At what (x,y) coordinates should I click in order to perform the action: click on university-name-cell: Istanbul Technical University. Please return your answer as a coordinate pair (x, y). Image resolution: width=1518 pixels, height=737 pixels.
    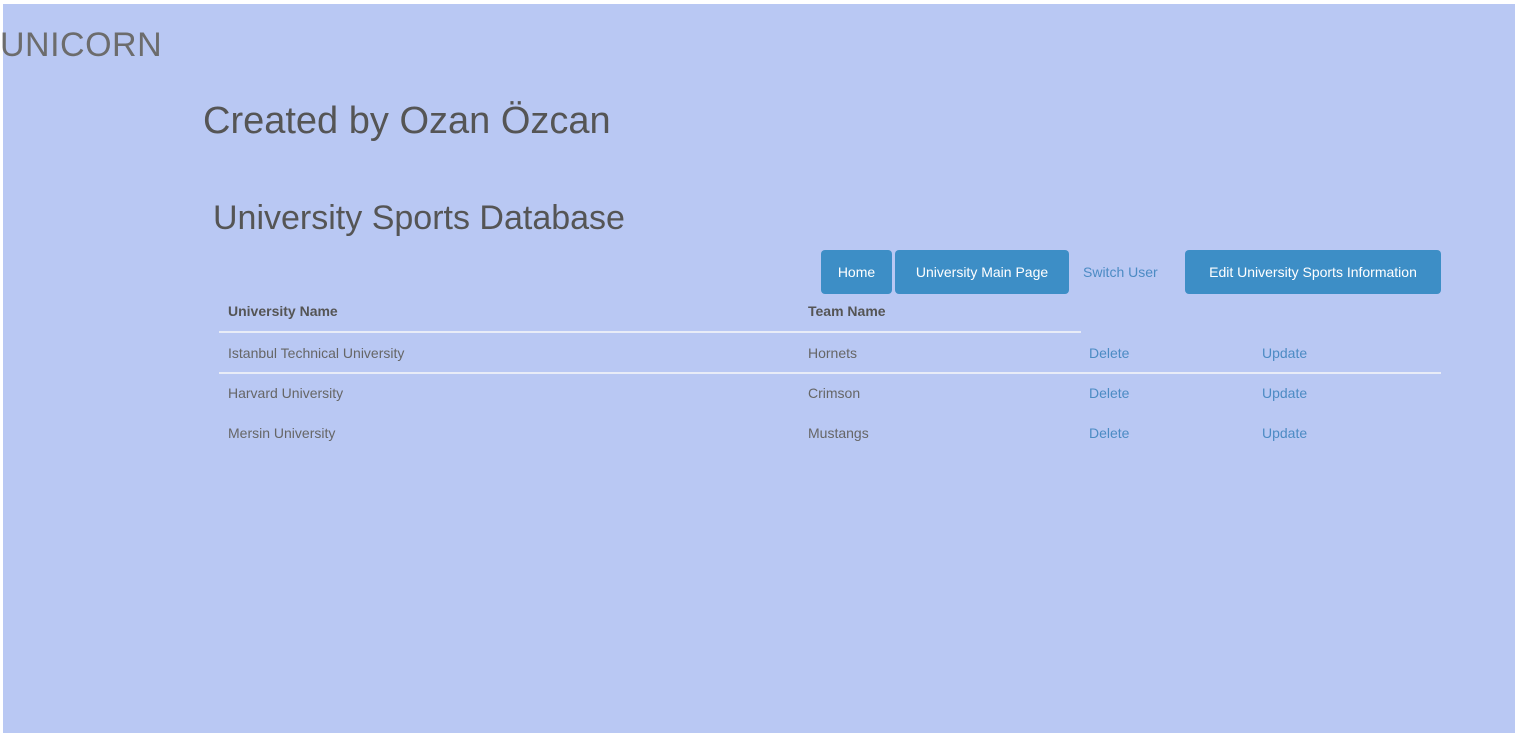
    Looking at the image, I should click on (316, 353).